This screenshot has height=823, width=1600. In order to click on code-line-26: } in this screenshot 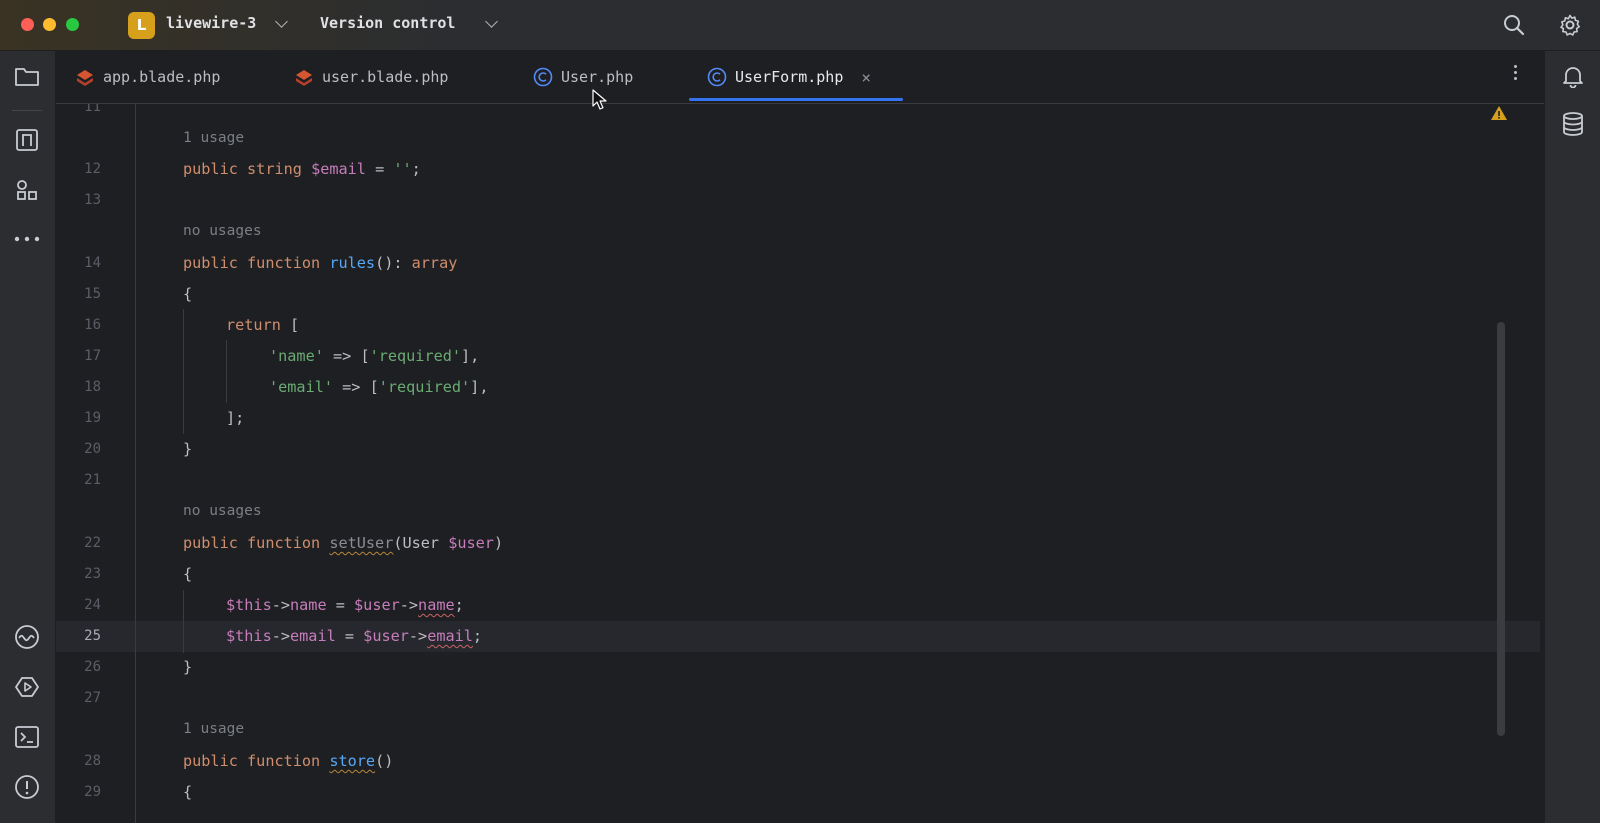, I will do `click(188, 667)`.